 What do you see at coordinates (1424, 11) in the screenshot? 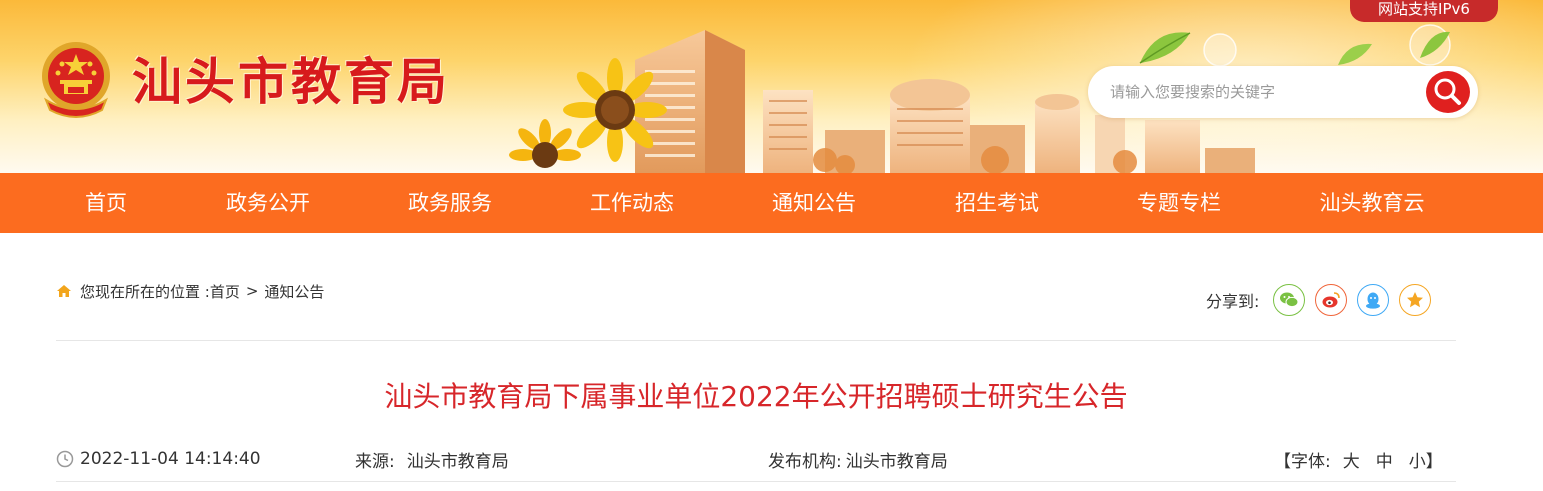
I see `ipv6-badge: 网站支持IPv6` at bounding box center [1424, 11].